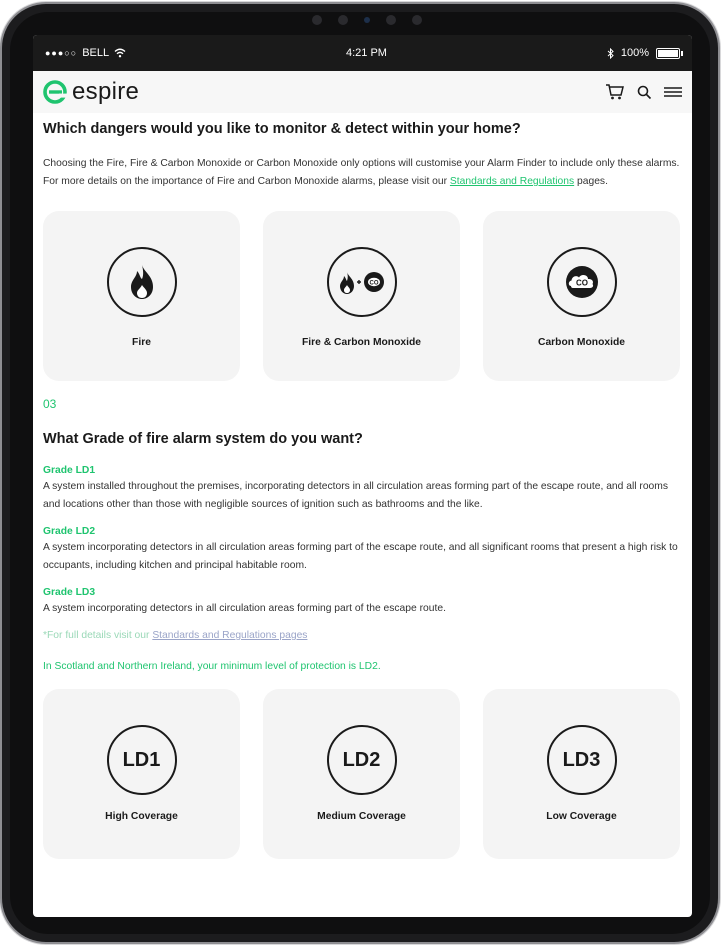  What do you see at coordinates (610, 53) in the screenshot?
I see `bluetooth-icon` at bounding box center [610, 53].